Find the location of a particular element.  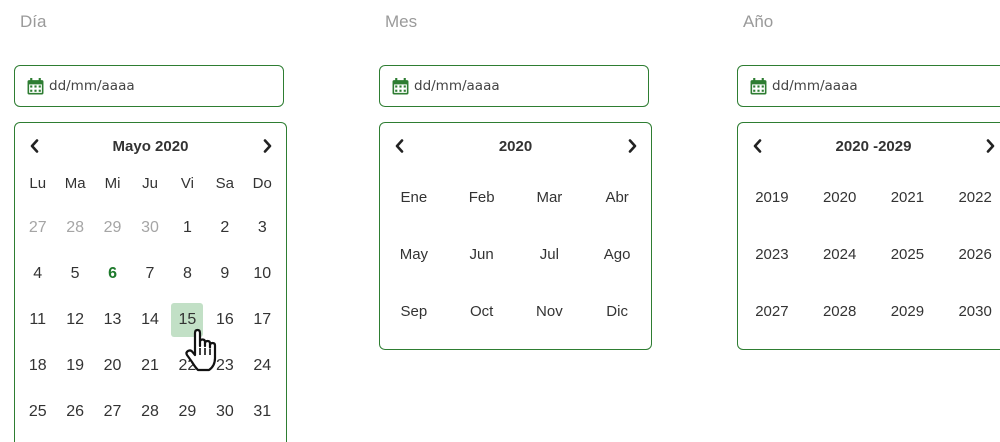

day-date-field is located at coordinates (149, 86).